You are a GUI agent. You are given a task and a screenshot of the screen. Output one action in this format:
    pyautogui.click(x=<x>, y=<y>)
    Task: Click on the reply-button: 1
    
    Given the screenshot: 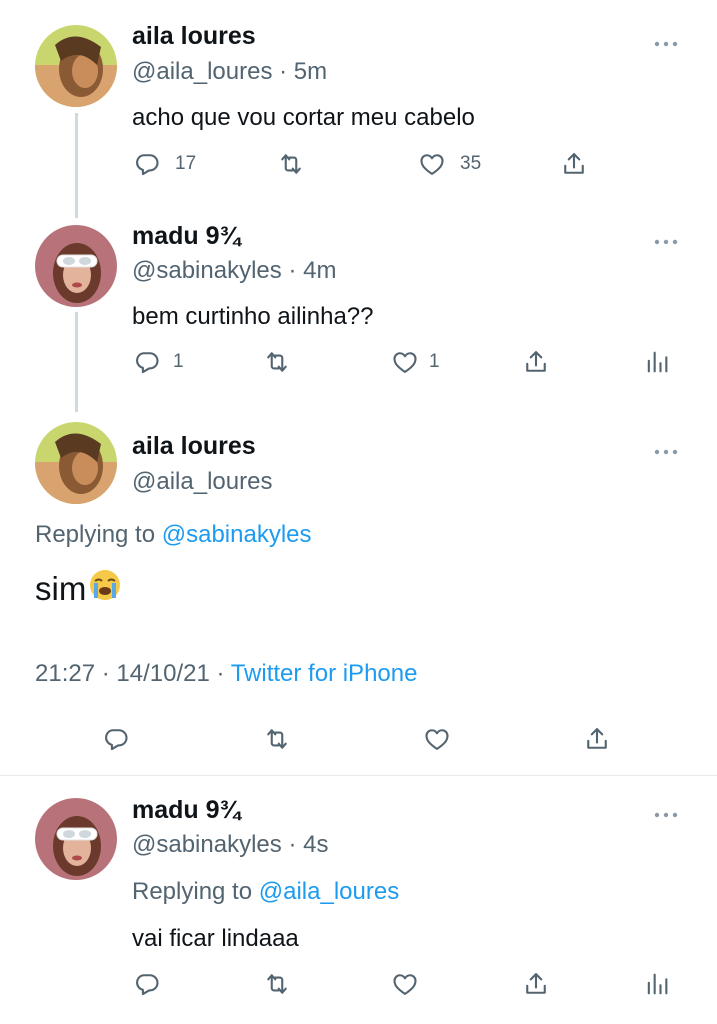 What is the action you would take?
    pyautogui.click(x=158, y=362)
    